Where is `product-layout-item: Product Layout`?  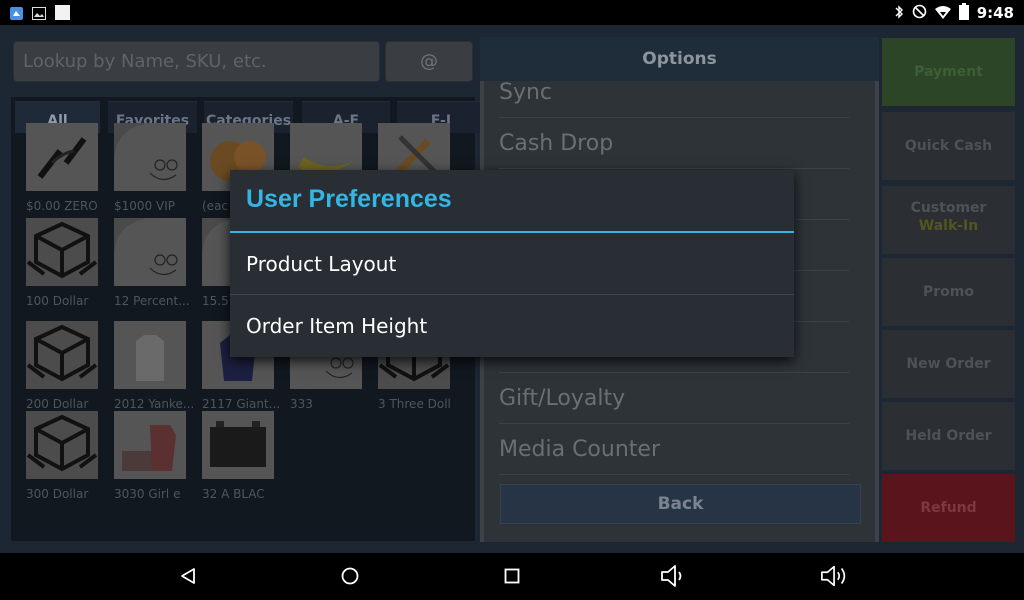 product-layout-item: Product Layout is located at coordinates (512, 264).